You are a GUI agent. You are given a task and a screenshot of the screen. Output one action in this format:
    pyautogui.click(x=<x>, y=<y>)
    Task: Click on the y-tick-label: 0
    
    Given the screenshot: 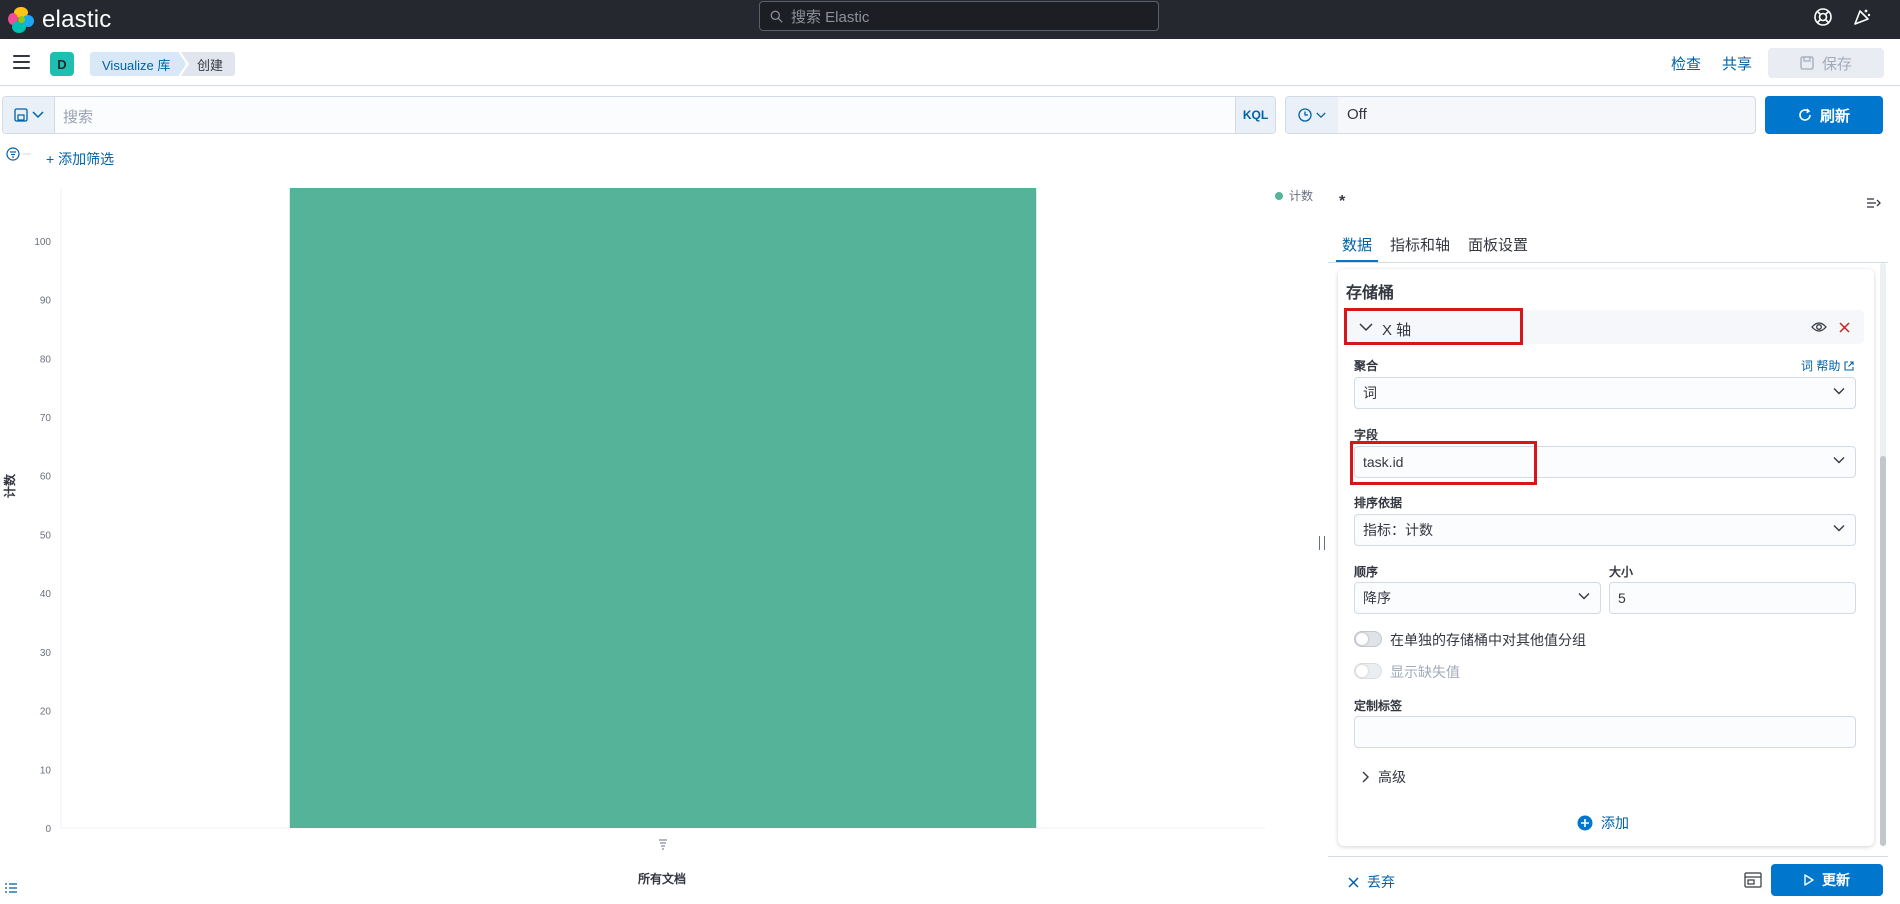 What is the action you would take?
    pyautogui.click(x=48, y=829)
    